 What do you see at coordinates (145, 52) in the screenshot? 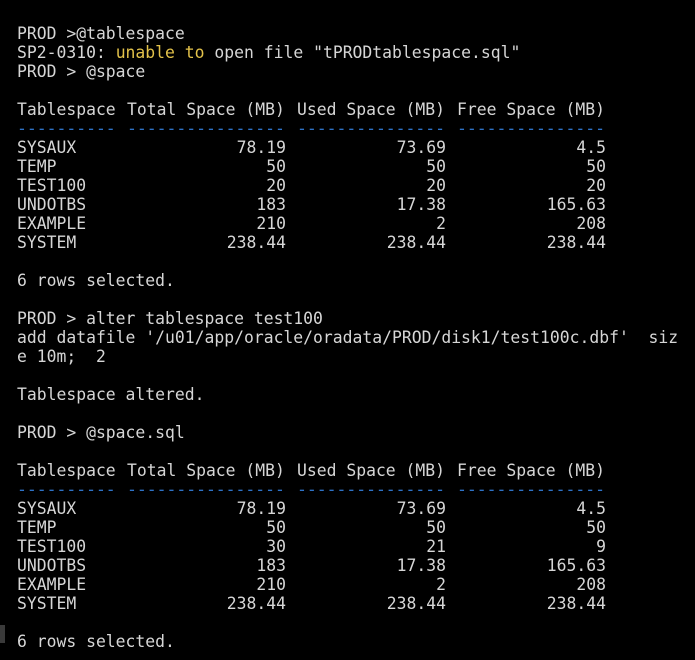
I see `error-keyword-unable: unable` at bounding box center [145, 52].